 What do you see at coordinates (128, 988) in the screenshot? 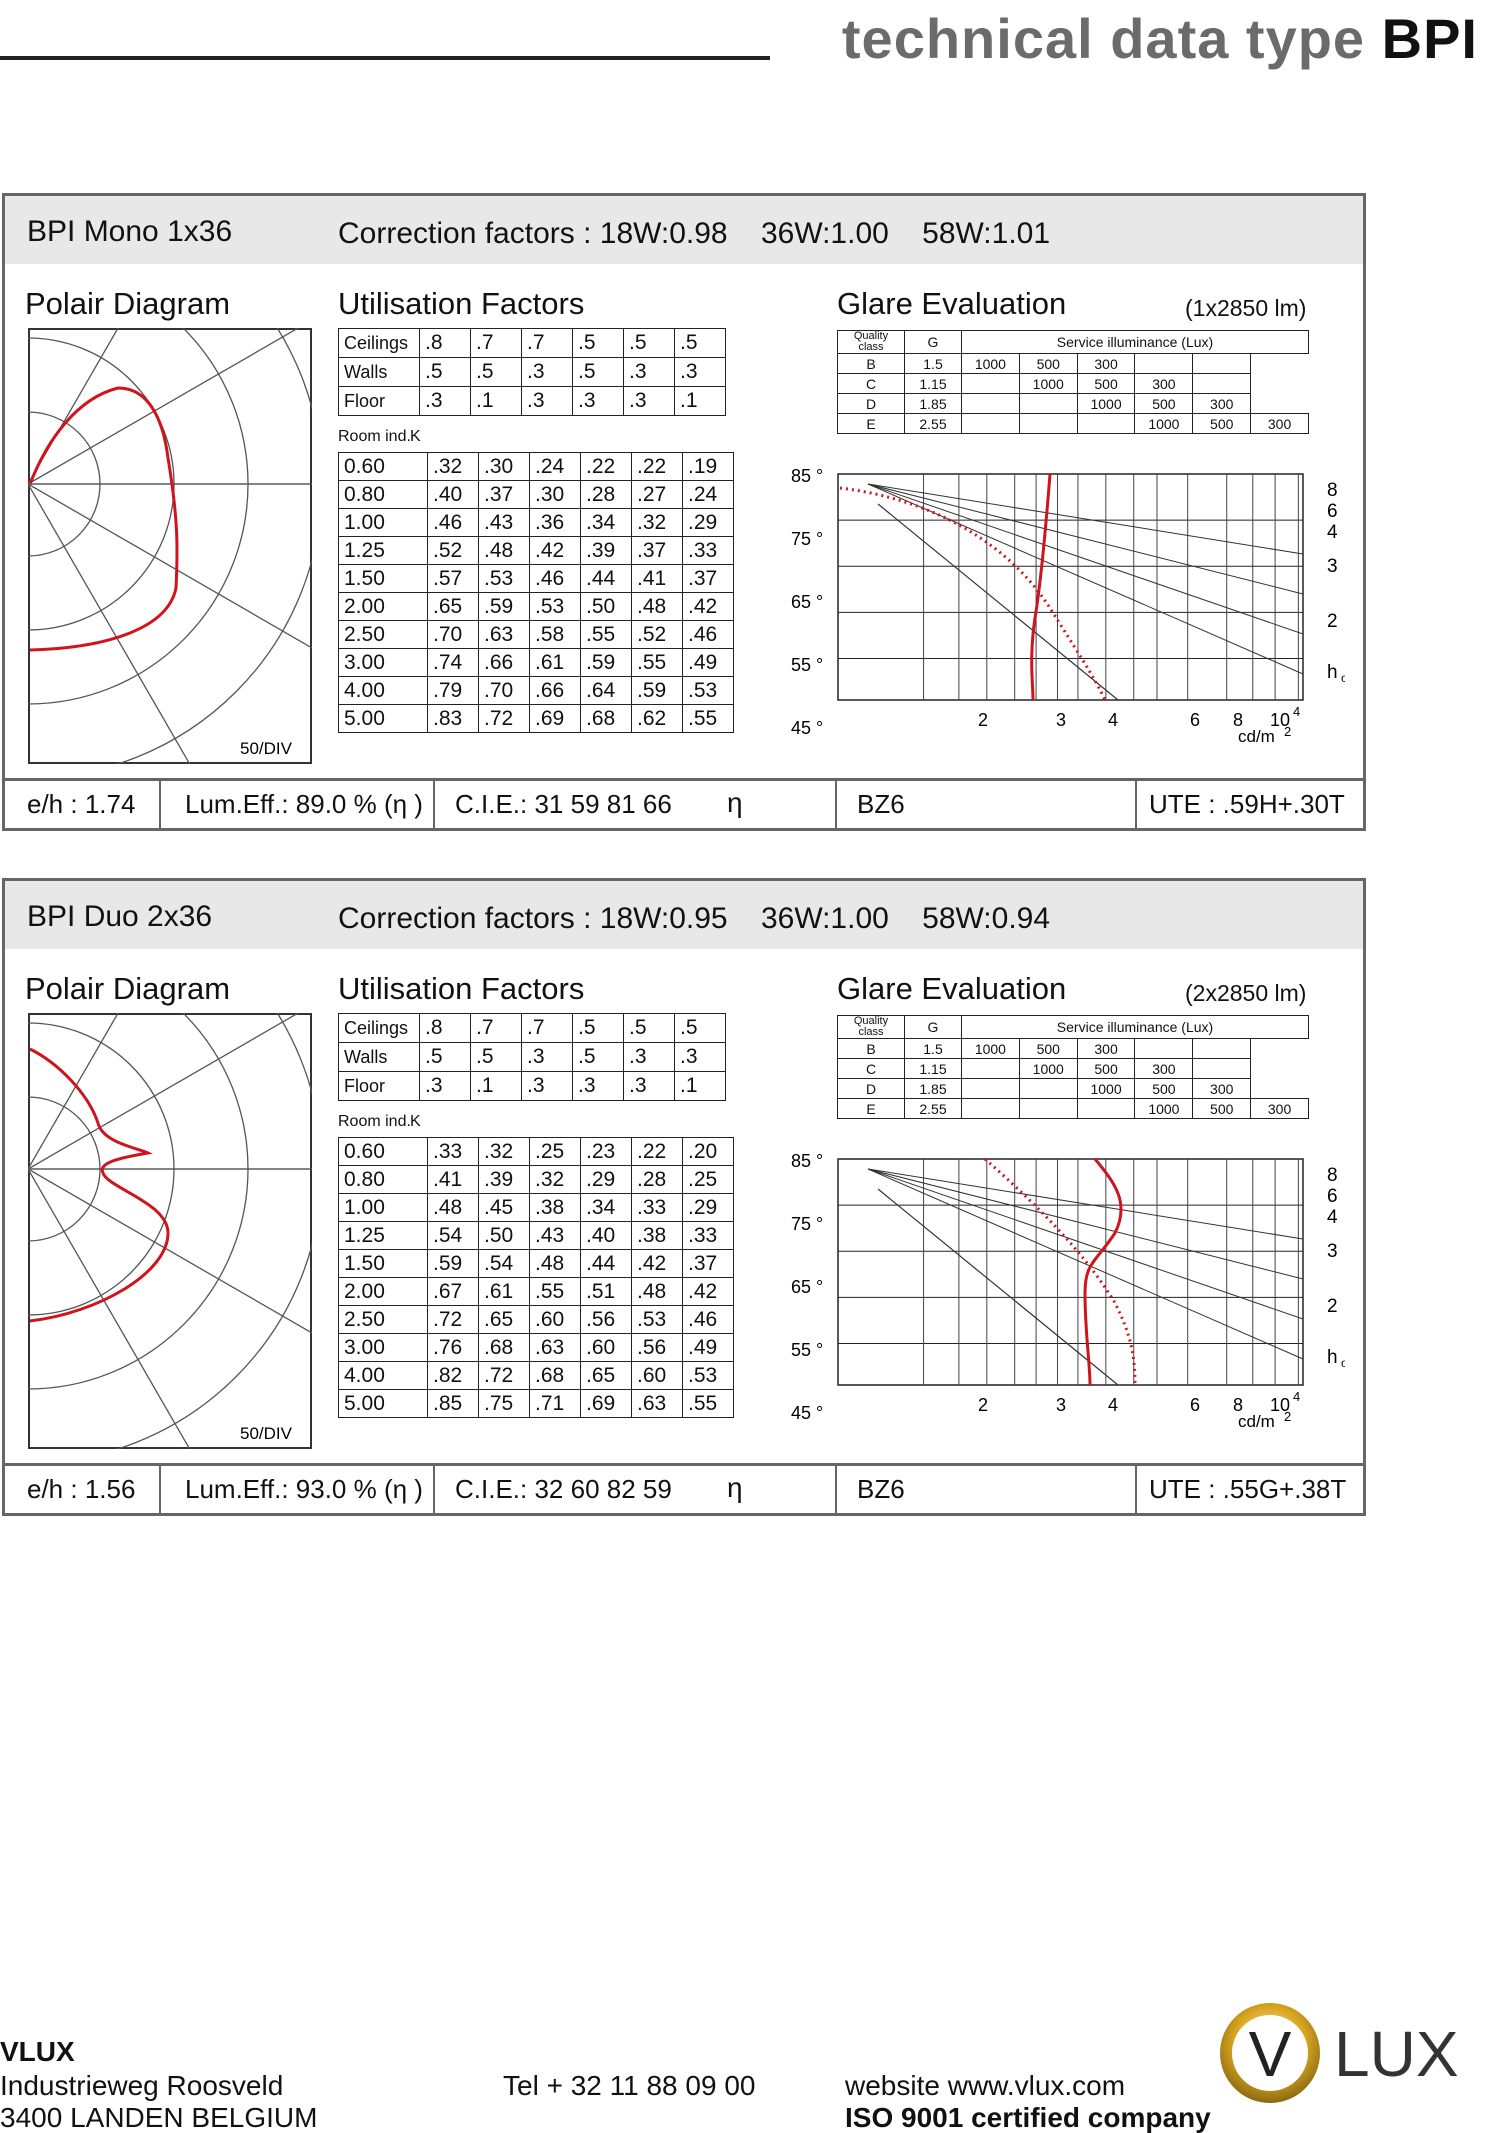
I see `polar-diagram-title: Polair Diagram` at bounding box center [128, 988].